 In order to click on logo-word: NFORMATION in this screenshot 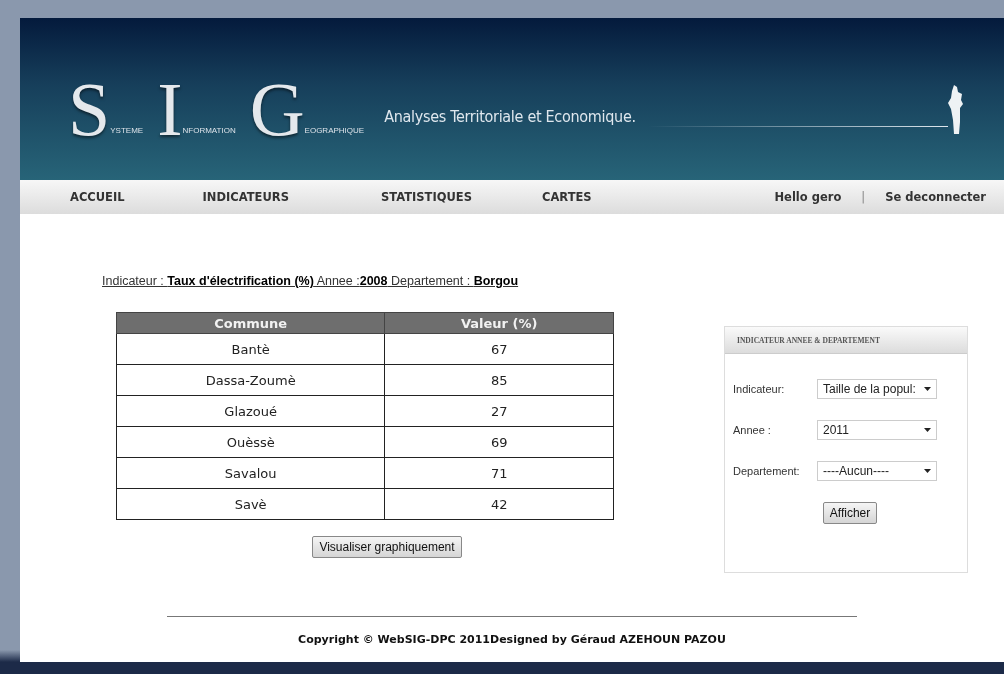, I will do `click(209, 131)`.